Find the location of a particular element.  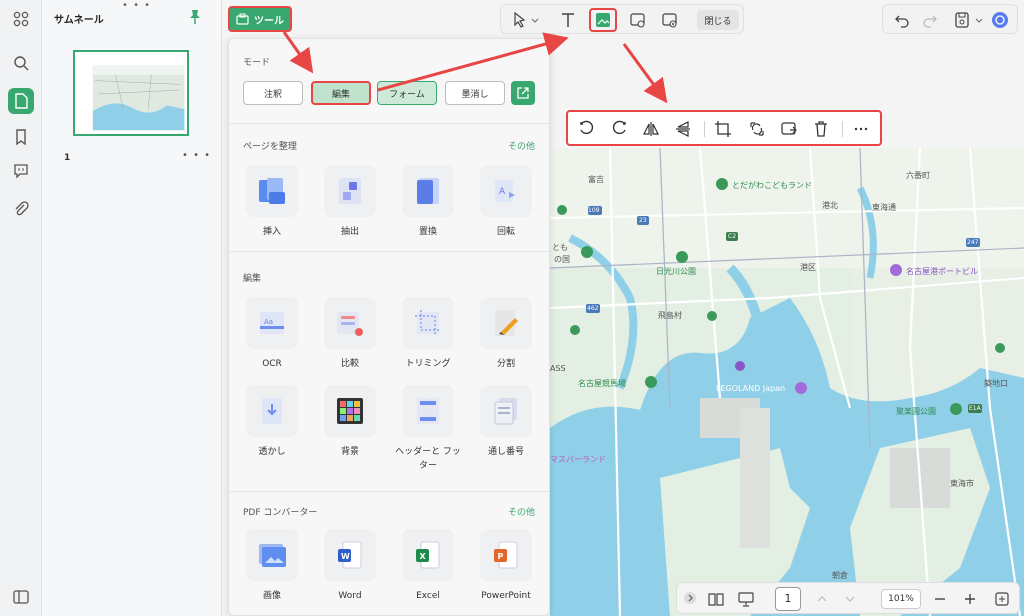

page-number-label: 1 is located at coordinates (67, 158).